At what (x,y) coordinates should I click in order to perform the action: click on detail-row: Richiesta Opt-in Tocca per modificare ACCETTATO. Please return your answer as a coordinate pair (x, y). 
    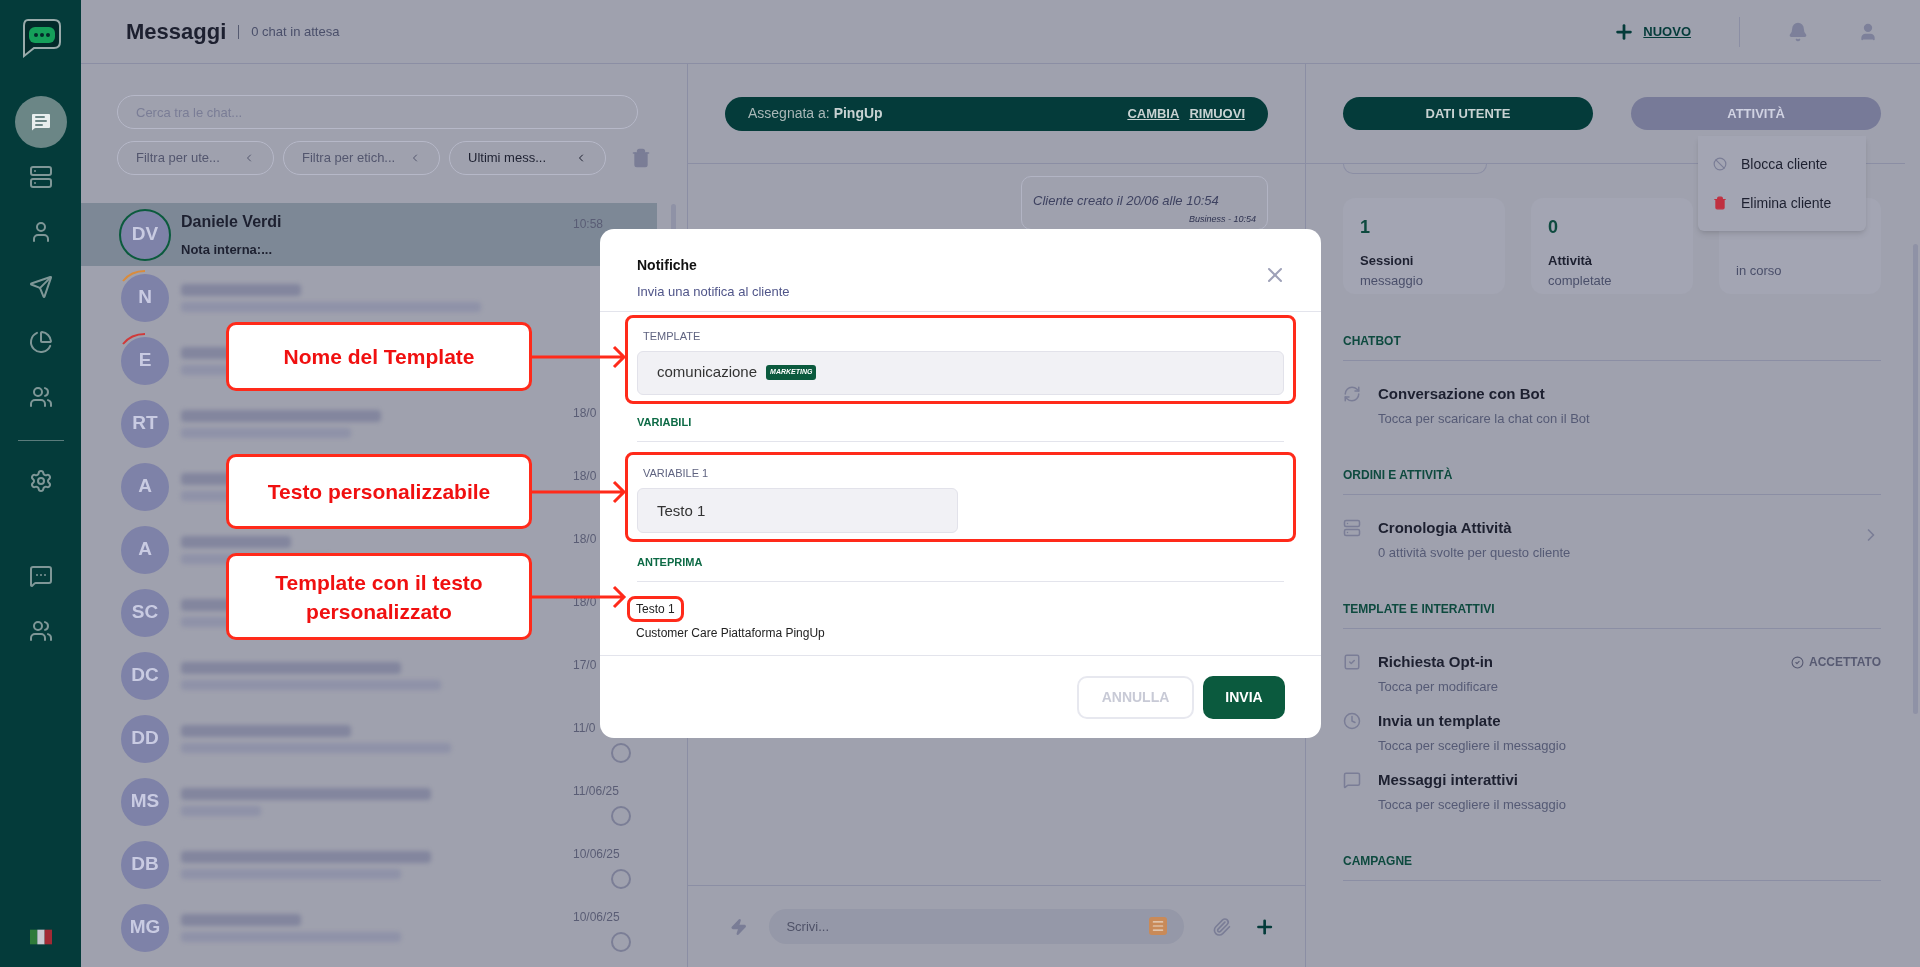
    Looking at the image, I should click on (1612, 673).